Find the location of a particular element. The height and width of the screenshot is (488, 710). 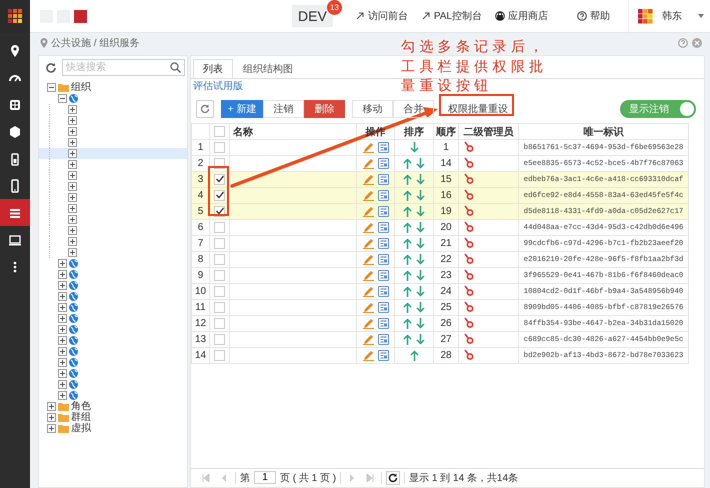

tree-label: 角色 is located at coordinates (81, 406).